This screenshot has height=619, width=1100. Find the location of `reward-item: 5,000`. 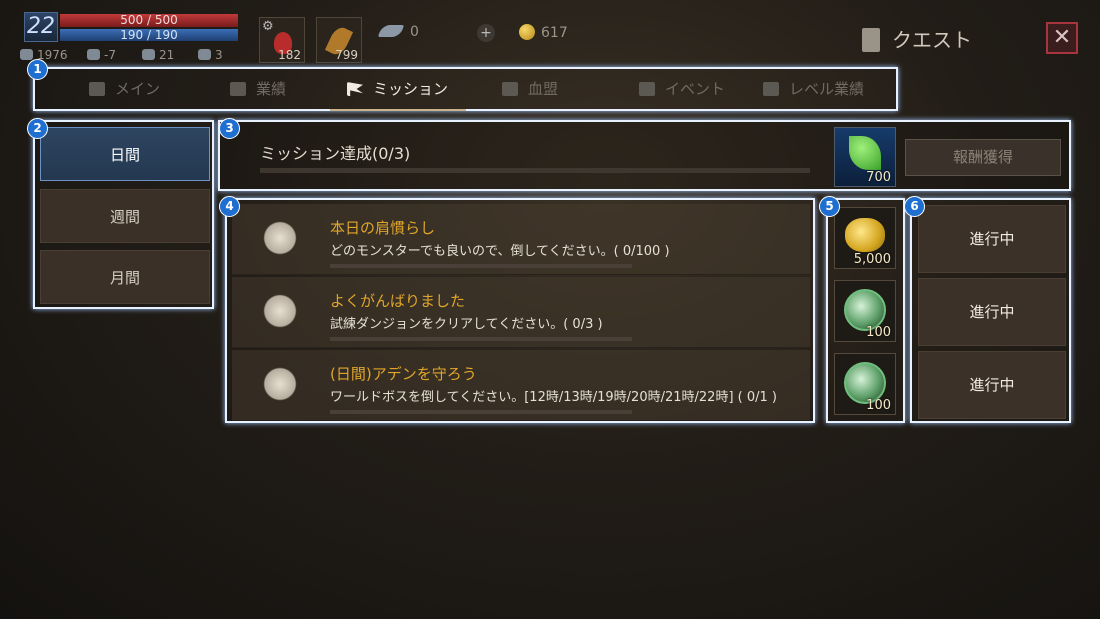

reward-item: 5,000 is located at coordinates (865, 238).